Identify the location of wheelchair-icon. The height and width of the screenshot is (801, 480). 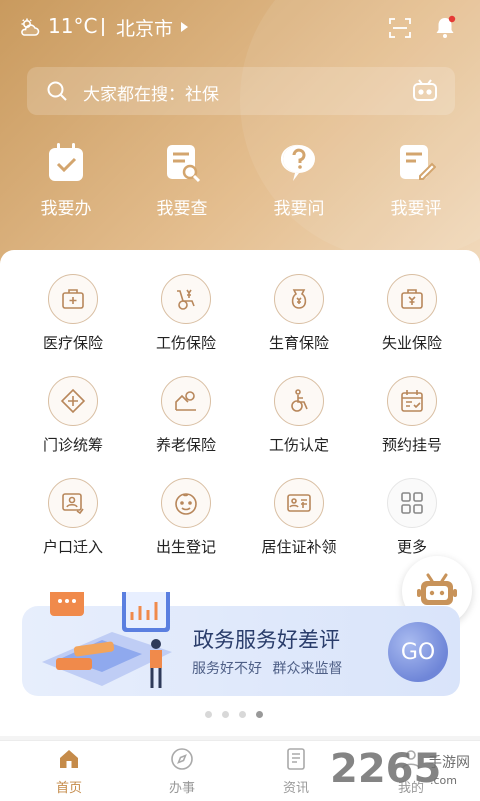
(299, 400).